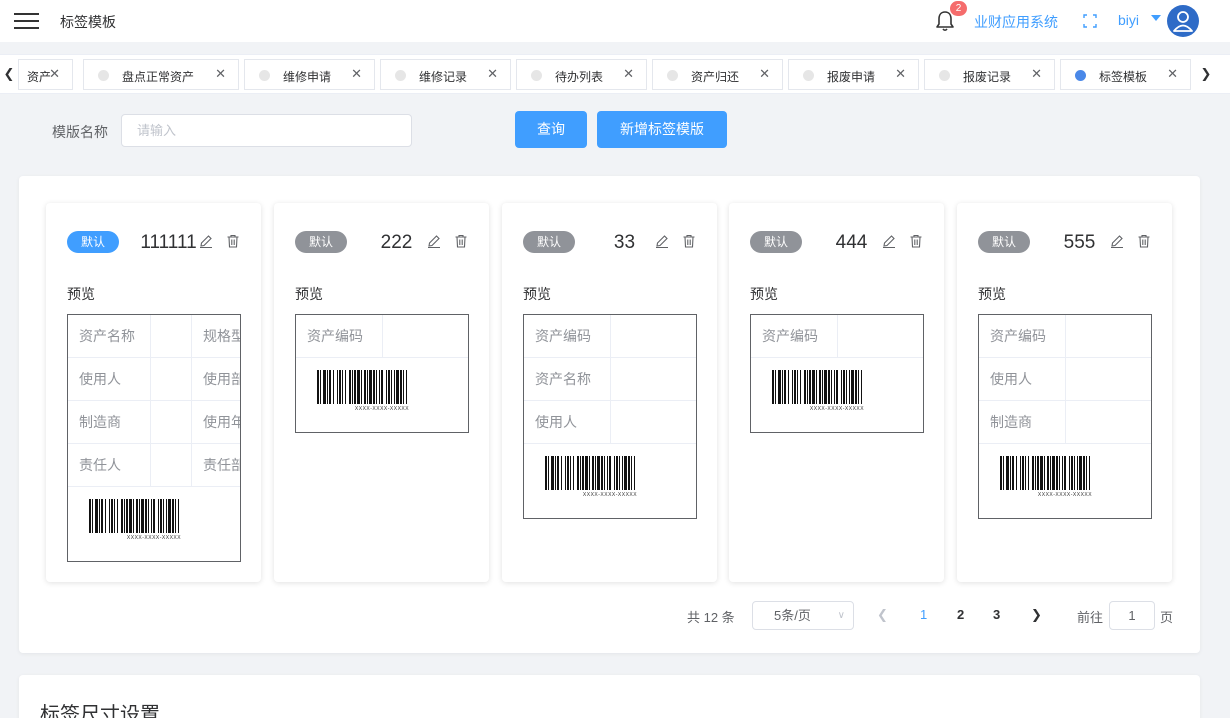  Describe the element at coordinates (266, 130) in the screenshot. I see `template-name-input` at that location.